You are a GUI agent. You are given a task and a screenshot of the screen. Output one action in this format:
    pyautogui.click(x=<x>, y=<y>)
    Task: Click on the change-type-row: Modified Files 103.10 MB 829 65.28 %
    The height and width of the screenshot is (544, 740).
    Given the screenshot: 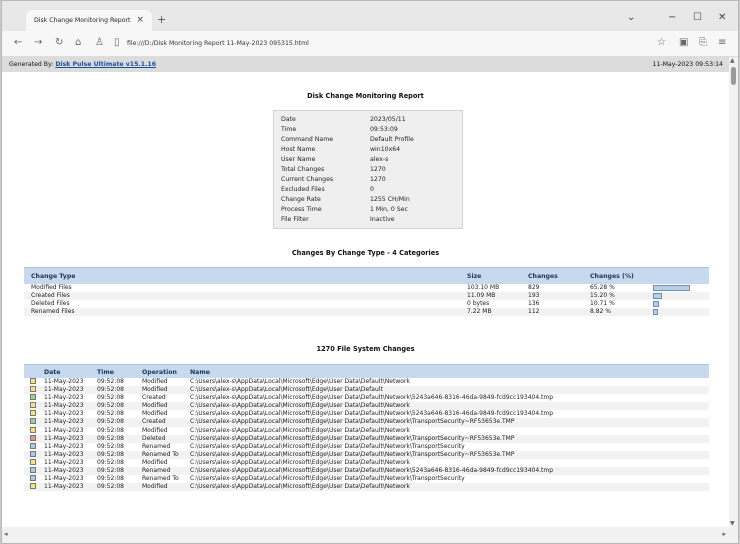 What is the action you would take?
    pyautogui.click(x=366, y=288)
    